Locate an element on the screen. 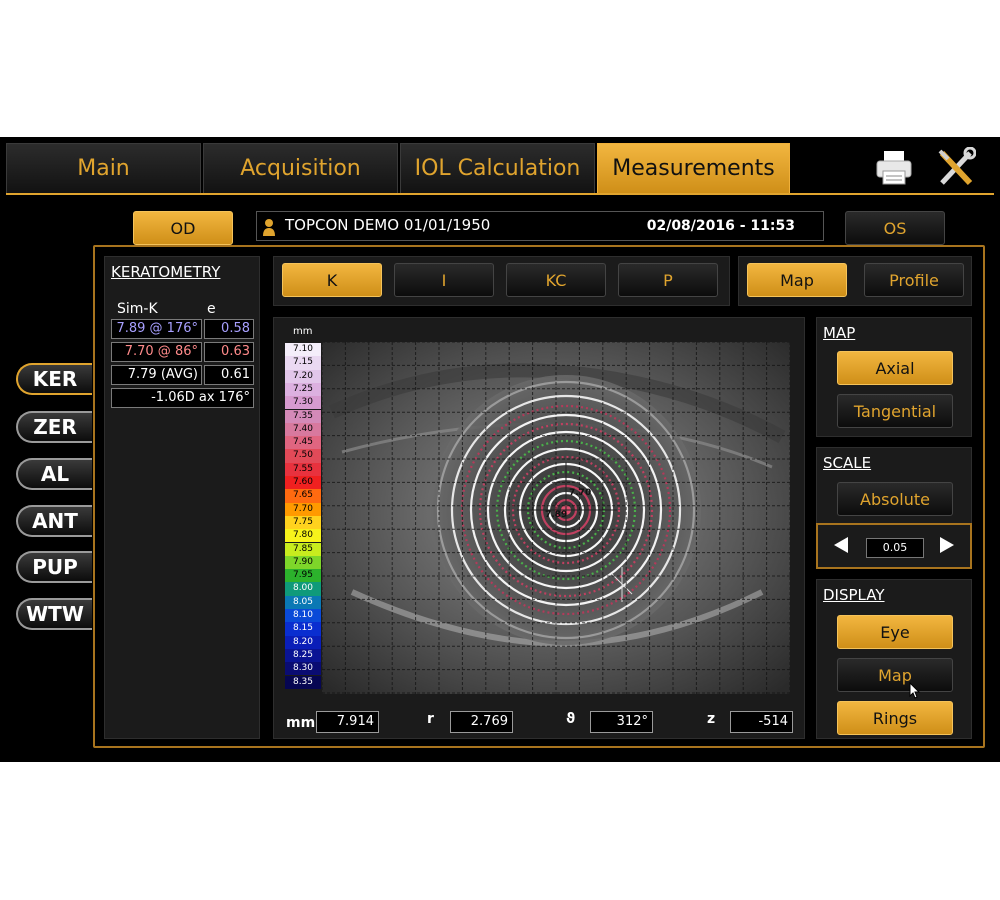  side-tab-label: WTW is located at coordinates (55, 614).